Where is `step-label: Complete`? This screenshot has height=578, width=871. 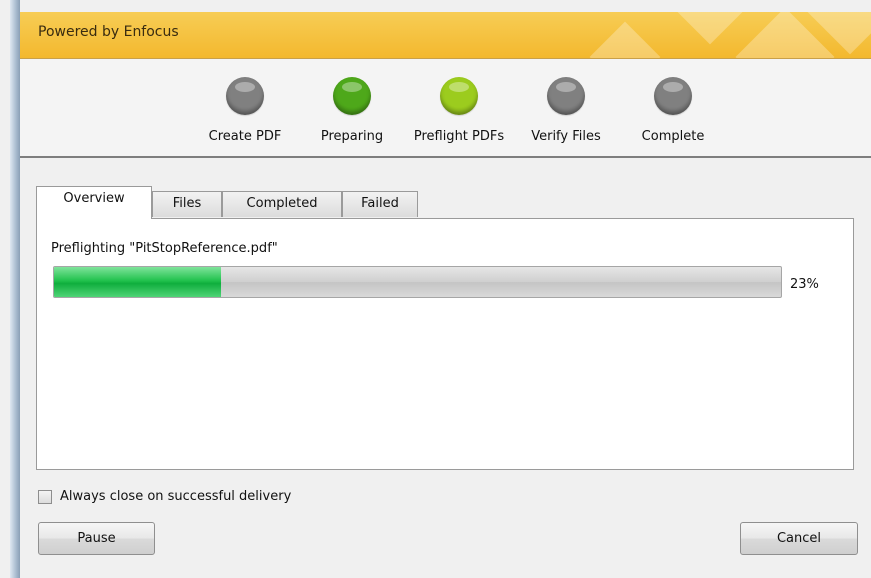 step-label: Complete is located at coordinates (673, 136).